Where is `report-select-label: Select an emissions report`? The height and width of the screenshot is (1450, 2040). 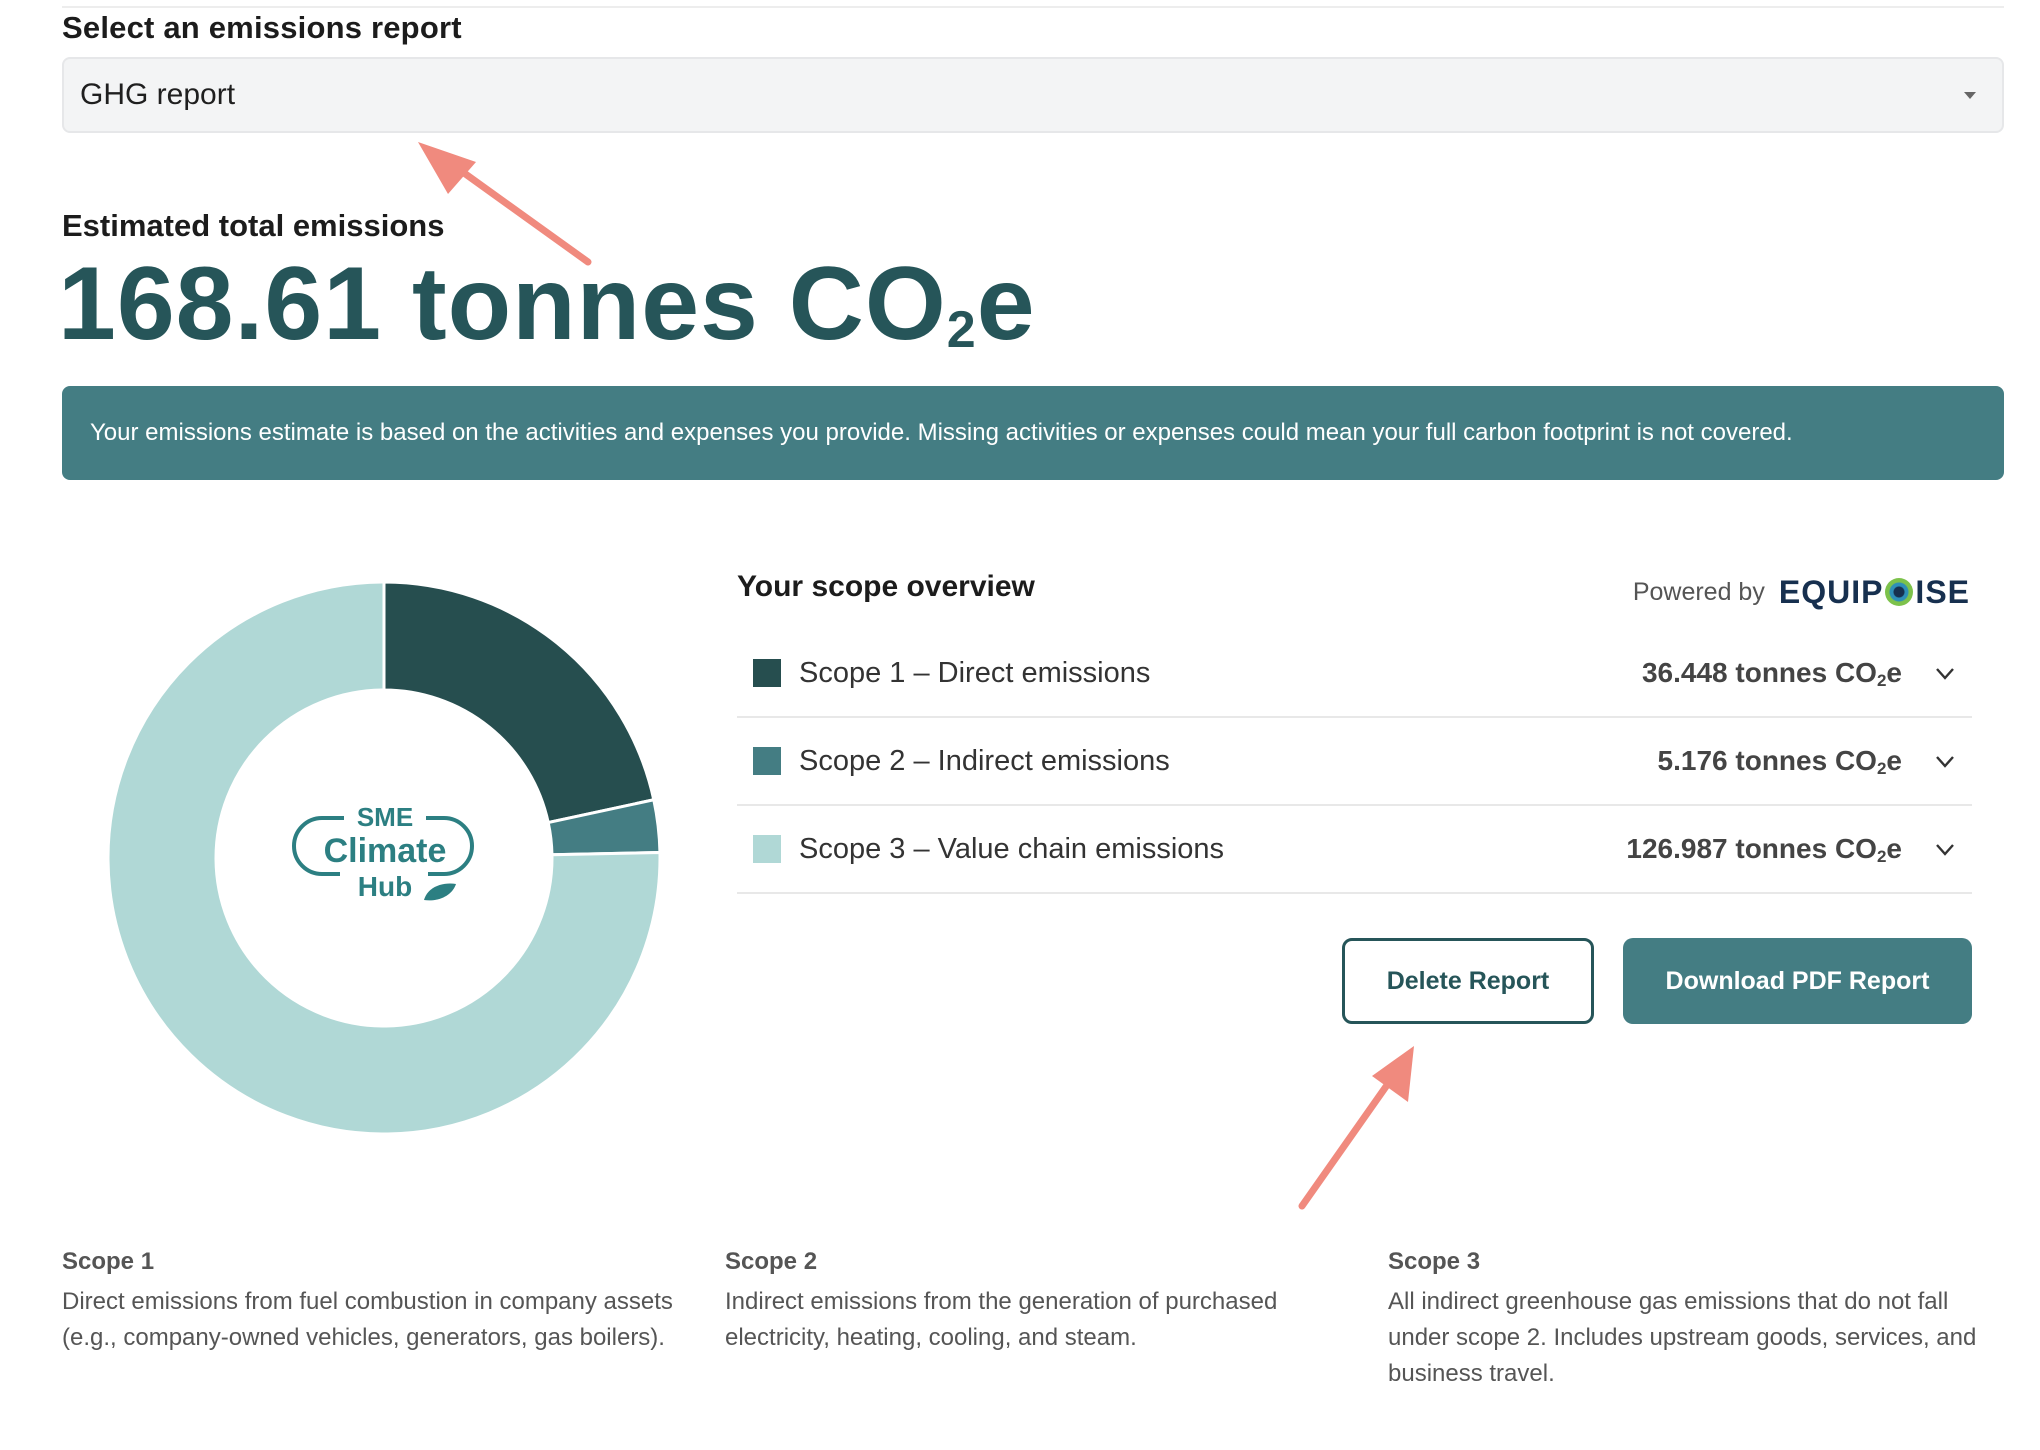
report-select-label: Select an emissions report is located at coordinates (262, 27).